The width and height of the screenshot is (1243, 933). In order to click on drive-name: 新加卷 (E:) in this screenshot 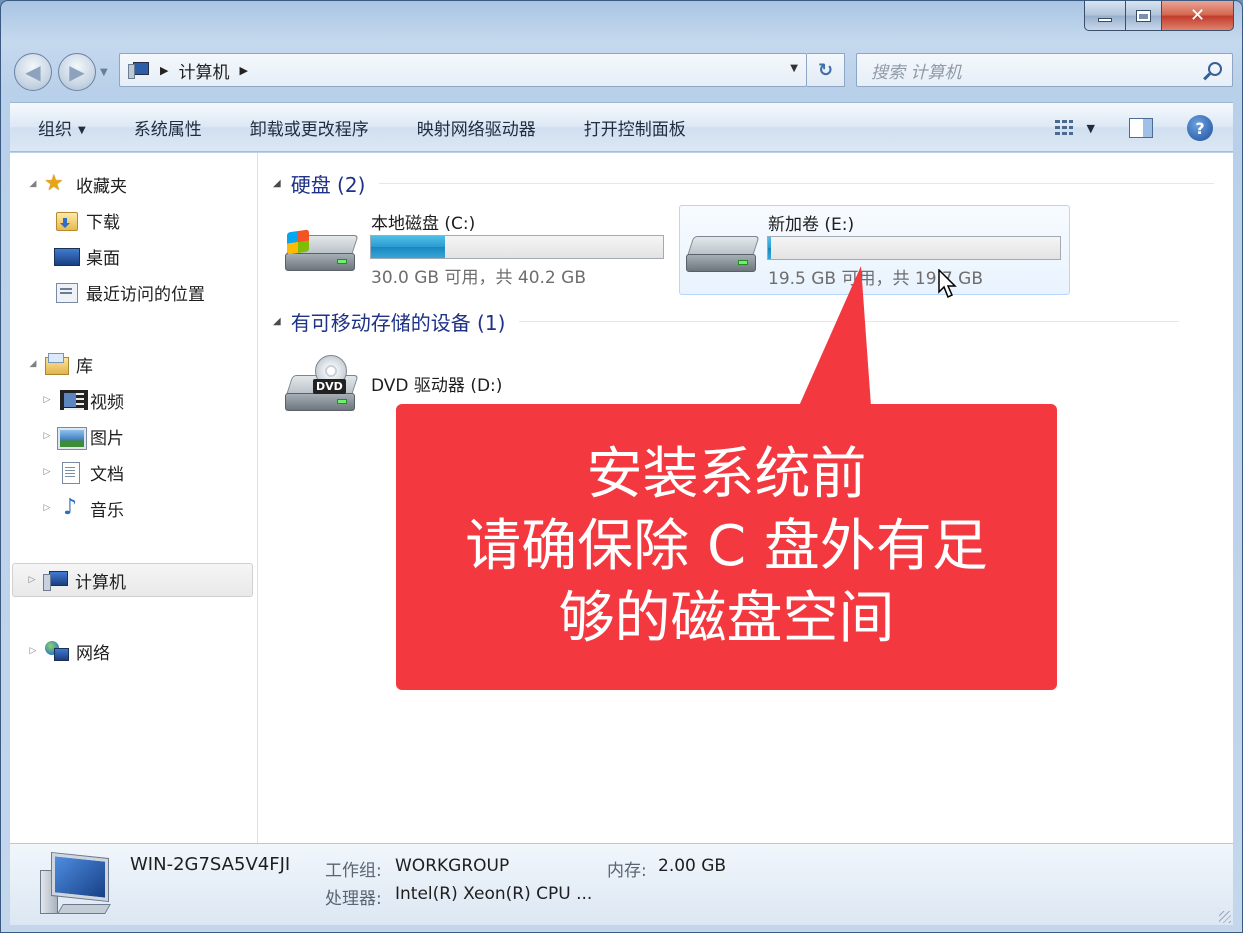, I will do `click(811, 225)`.